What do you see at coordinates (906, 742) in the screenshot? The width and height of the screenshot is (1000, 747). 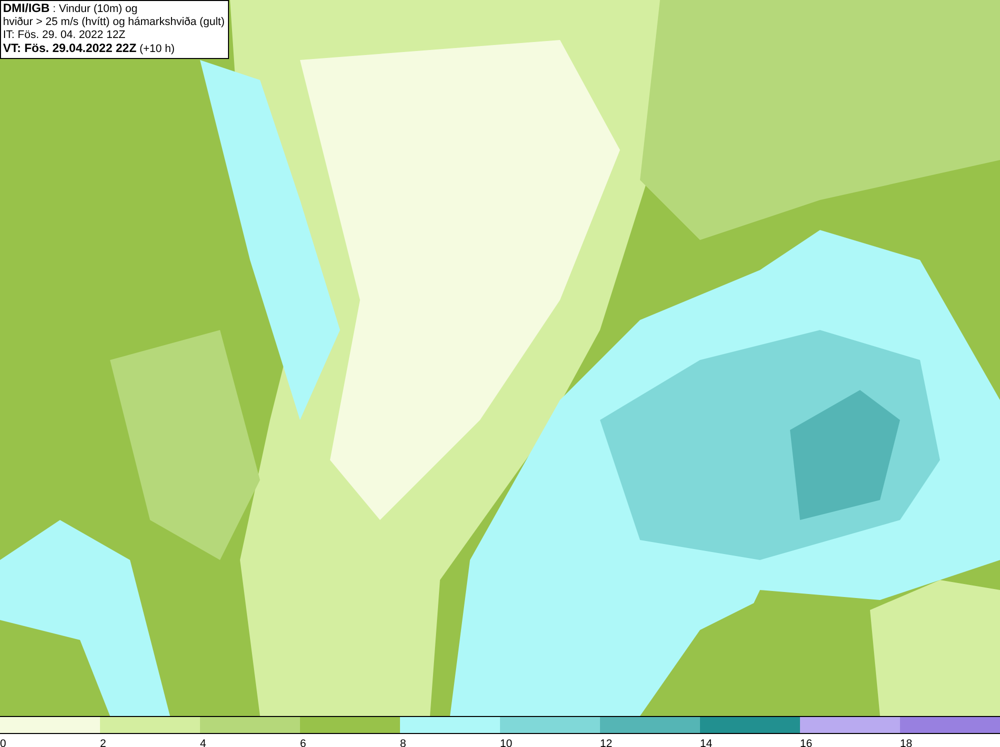 I see `legend-label: 18` at bounding box center [906, 742].